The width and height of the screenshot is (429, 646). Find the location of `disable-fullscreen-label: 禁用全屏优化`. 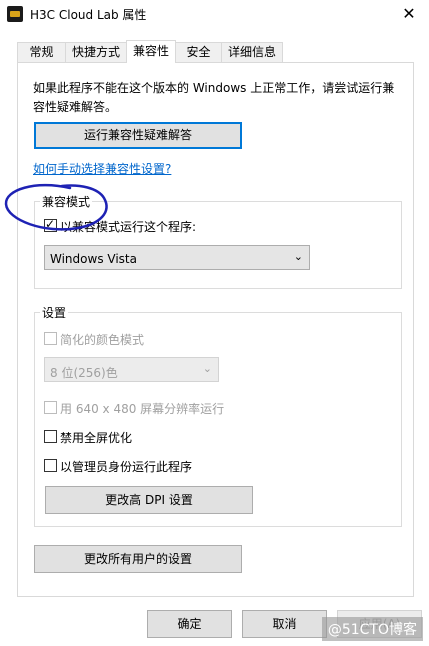

disable-fullscreen-label: 禁用全屏优化 is located at coordinates (96, 438).